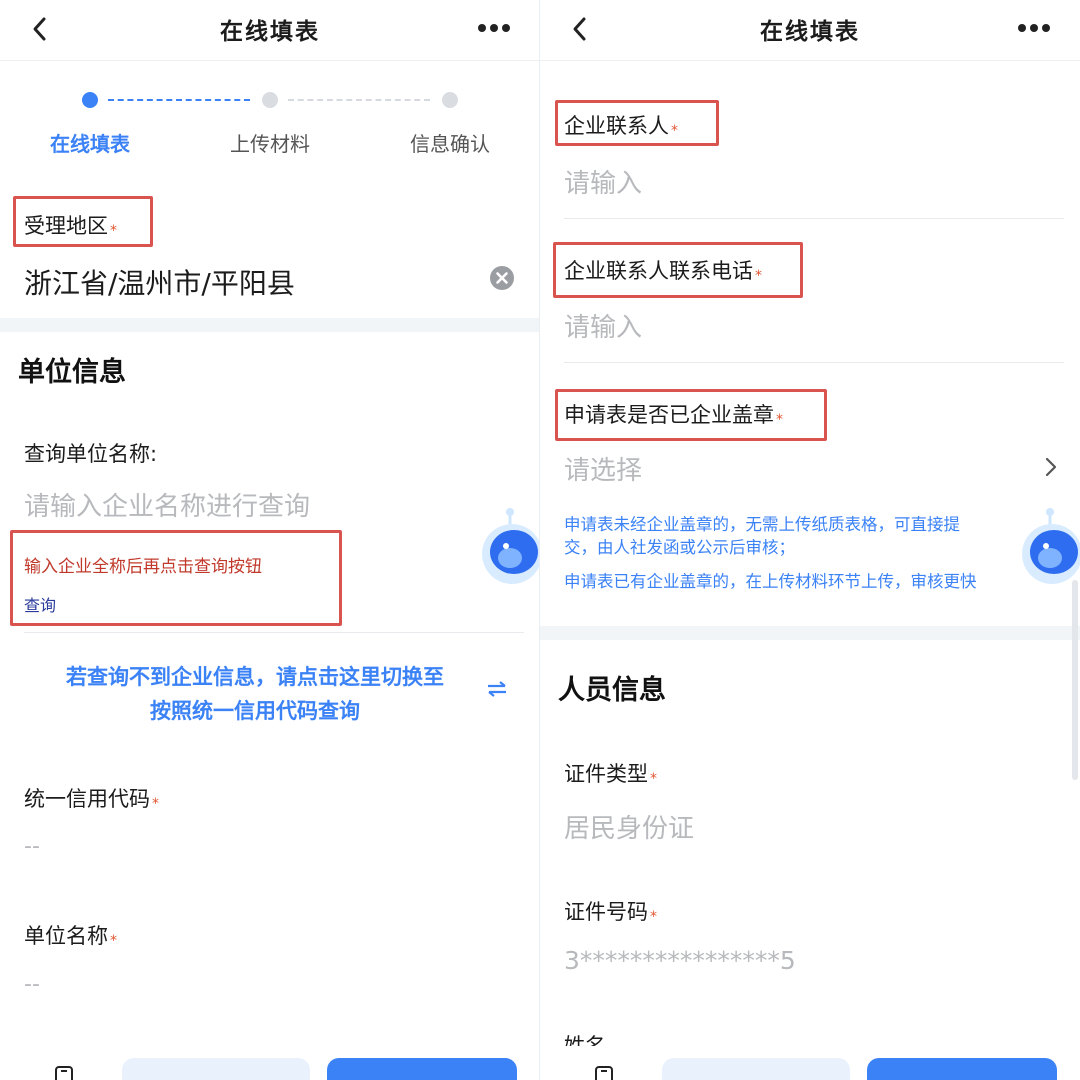  Describe the element at coordinates (91, 454) in the screenshot. I see `query-label: 查询单位名称:` at that location.